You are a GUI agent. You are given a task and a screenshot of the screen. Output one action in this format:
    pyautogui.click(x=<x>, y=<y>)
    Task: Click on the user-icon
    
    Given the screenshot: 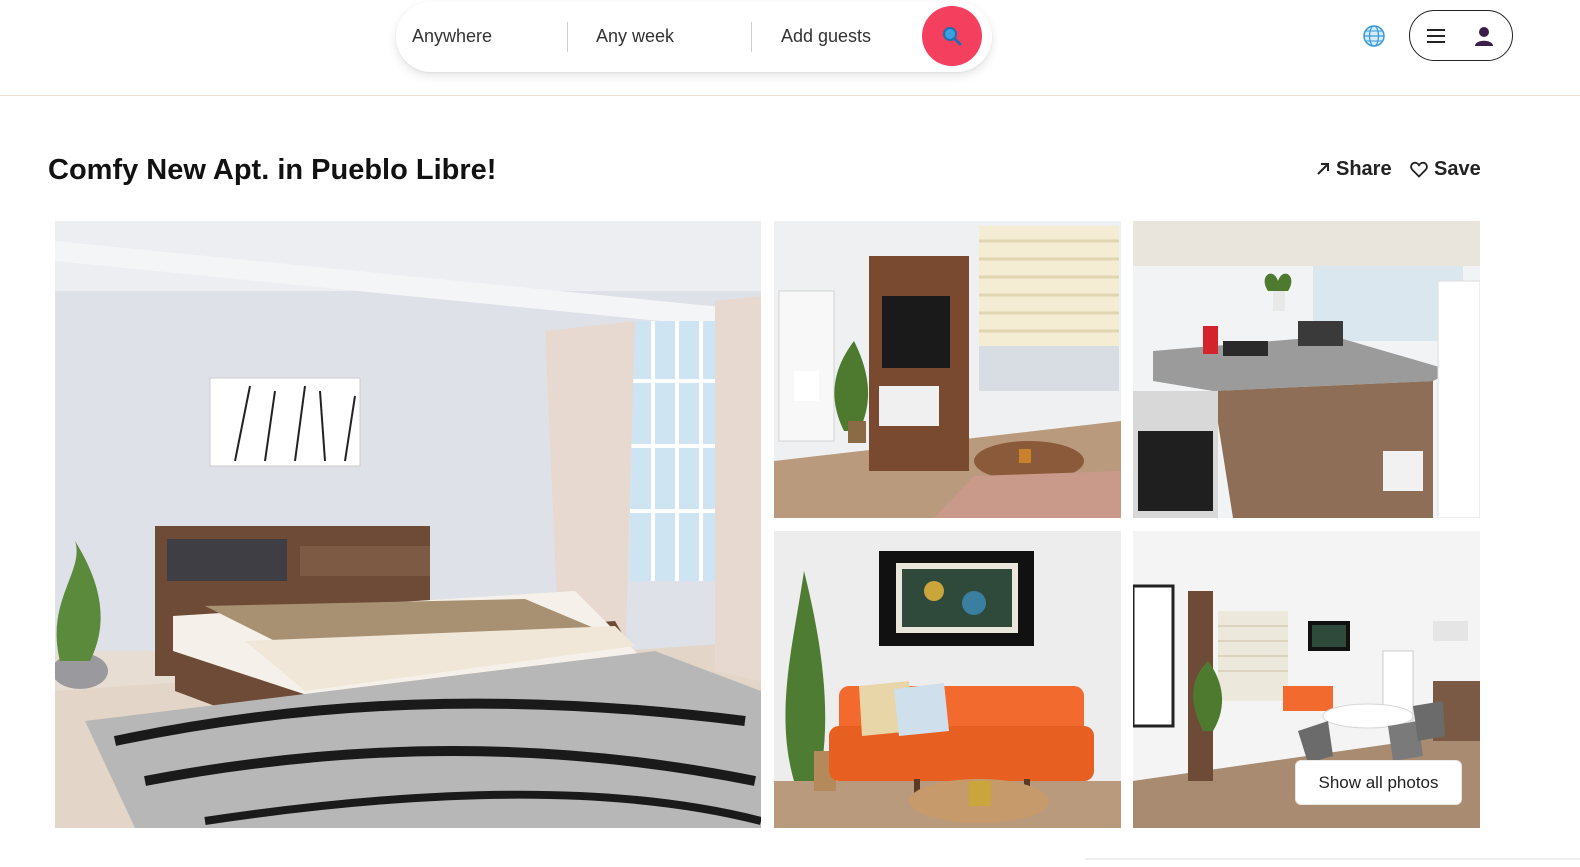 What is the action you would take?
    pyautogui.click(x=1484, y=36)
    